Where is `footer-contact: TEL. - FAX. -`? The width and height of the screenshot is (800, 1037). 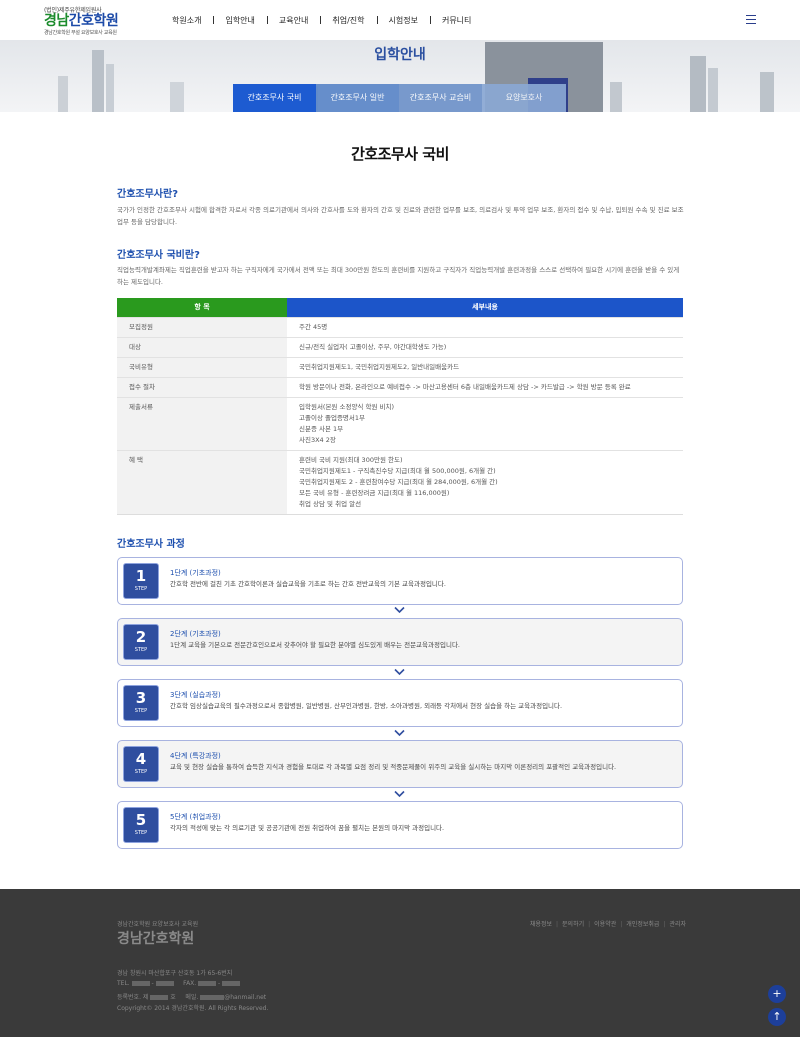
footer-contact: TEL. - FAX. - is located at coordinates (179, 983).